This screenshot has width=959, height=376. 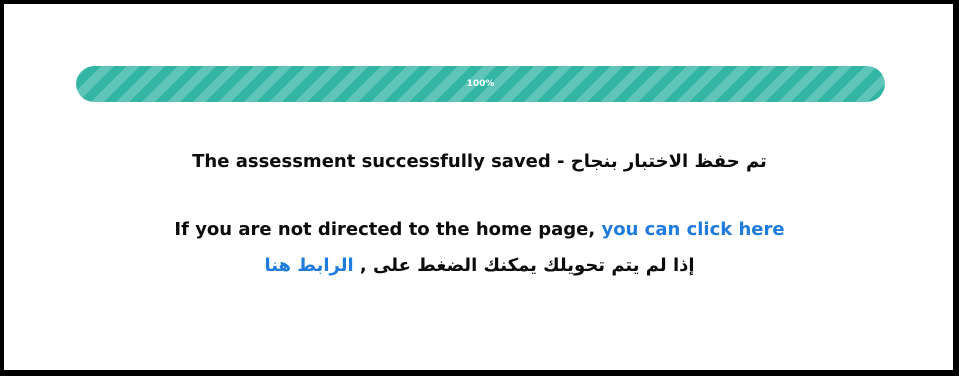 I want to click on home-page-link-arabic: الرابط هنا, so click(x=308, y=265).